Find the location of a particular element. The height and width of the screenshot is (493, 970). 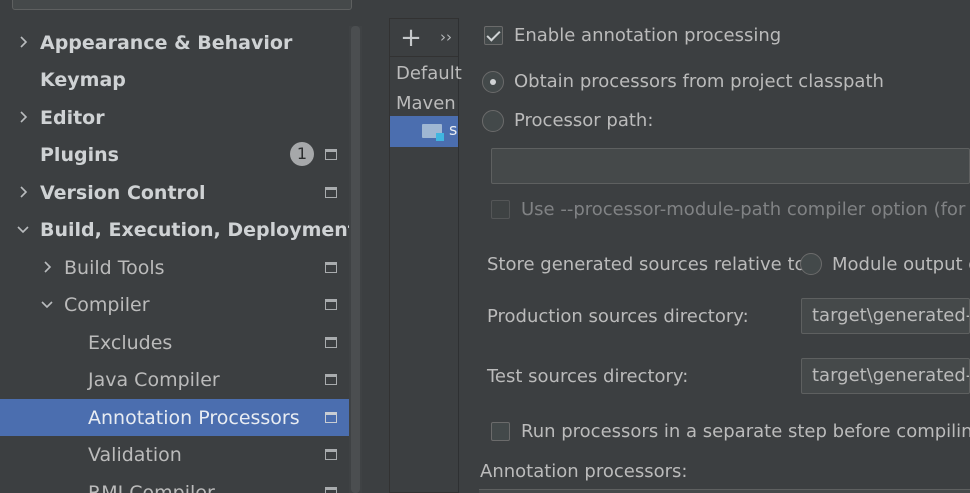

profile-item-maven: Maven is located at coordinates (426, 103).